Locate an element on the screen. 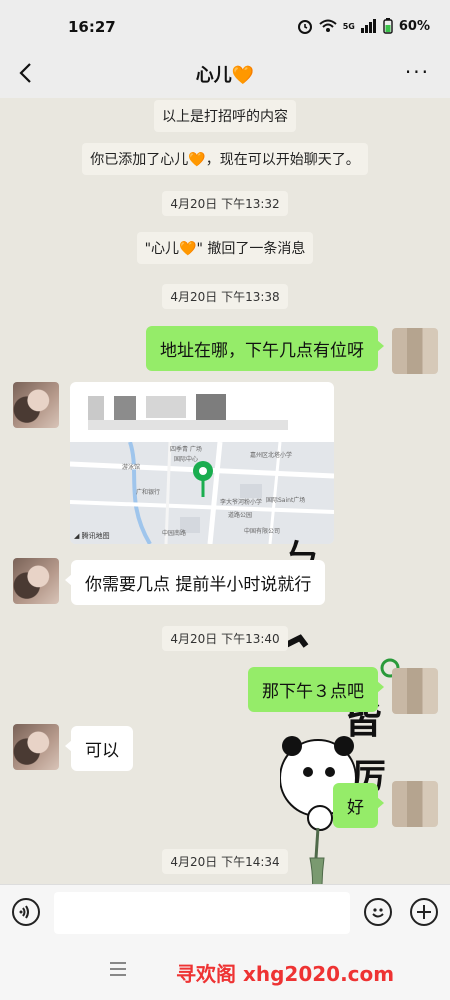 The width and height of the screenshot is (450, 1000). voice-input-button is located at coordinates (26, 912).